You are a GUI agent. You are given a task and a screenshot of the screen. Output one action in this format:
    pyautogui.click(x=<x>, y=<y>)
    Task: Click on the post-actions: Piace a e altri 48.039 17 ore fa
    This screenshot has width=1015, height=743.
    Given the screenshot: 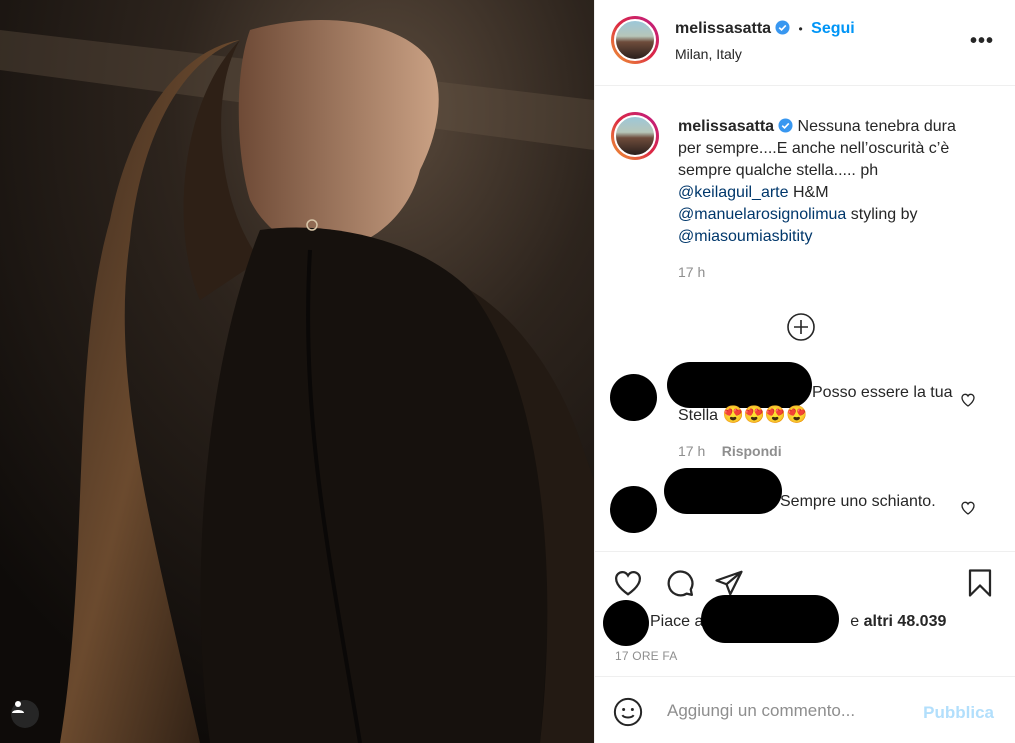 What is the action you would take?
    pyautogui.click(x=805, y=613)
    